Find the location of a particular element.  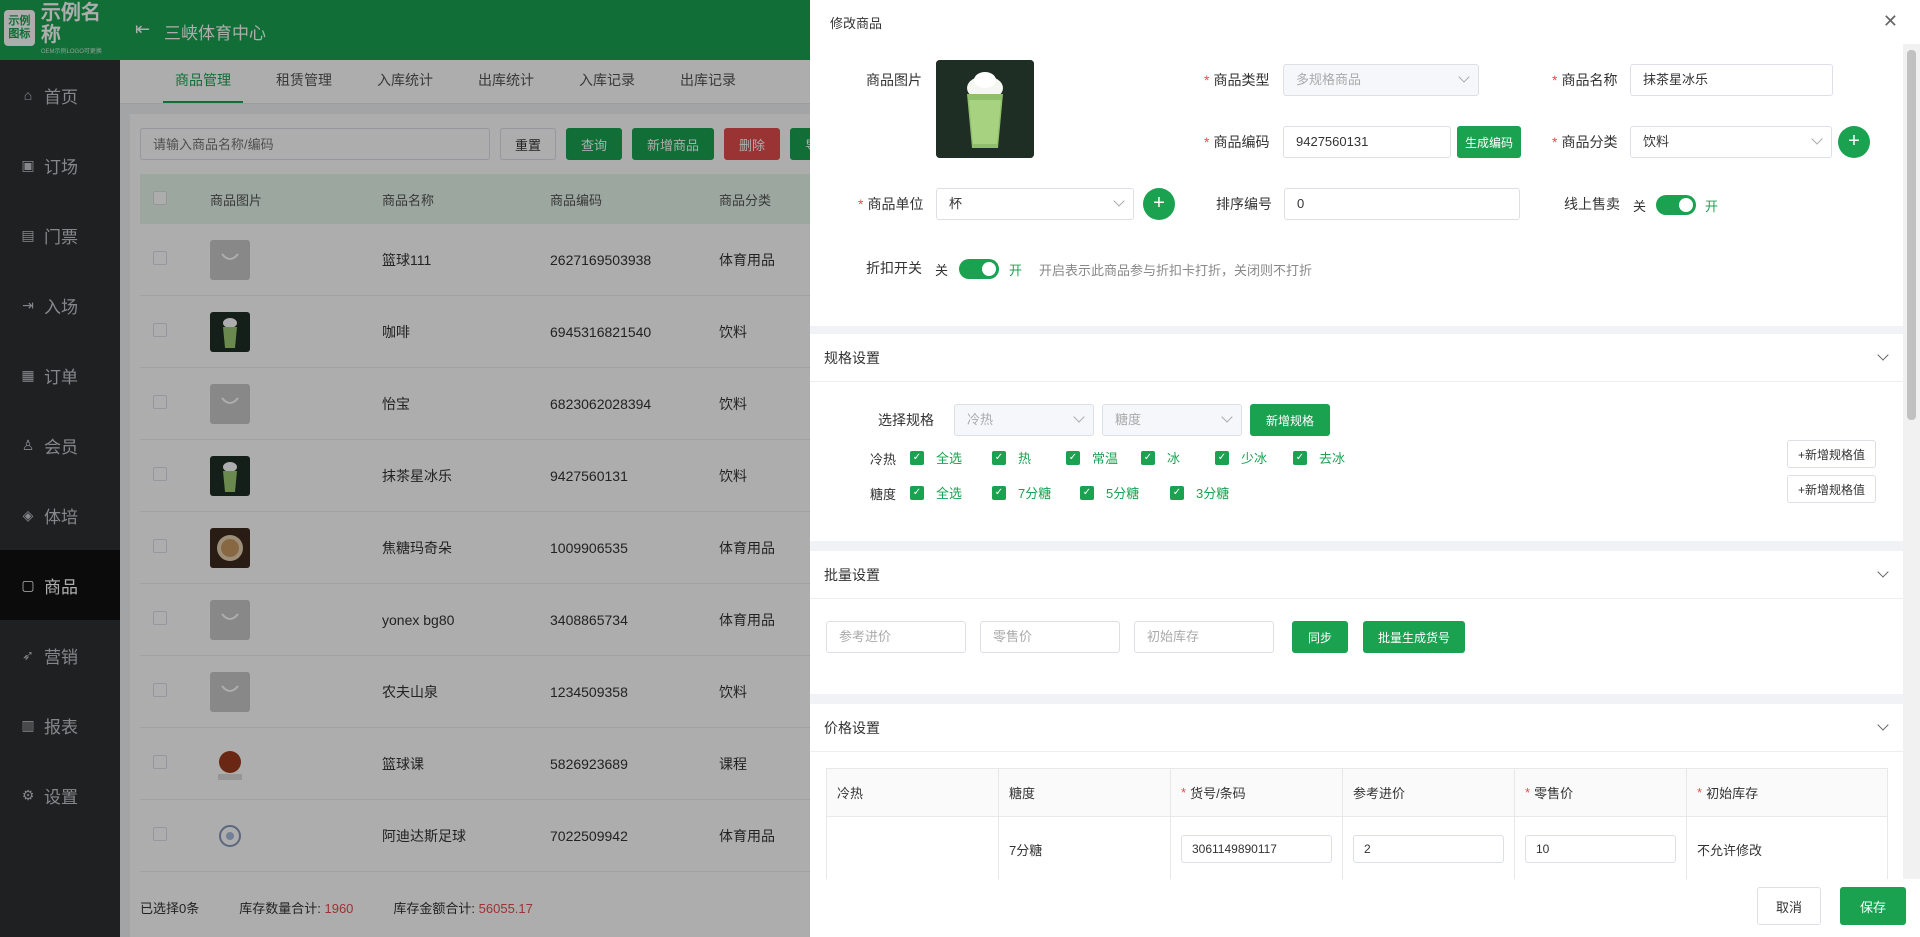

discount-label: 折扣开关 is located at coordinates (894, 268).